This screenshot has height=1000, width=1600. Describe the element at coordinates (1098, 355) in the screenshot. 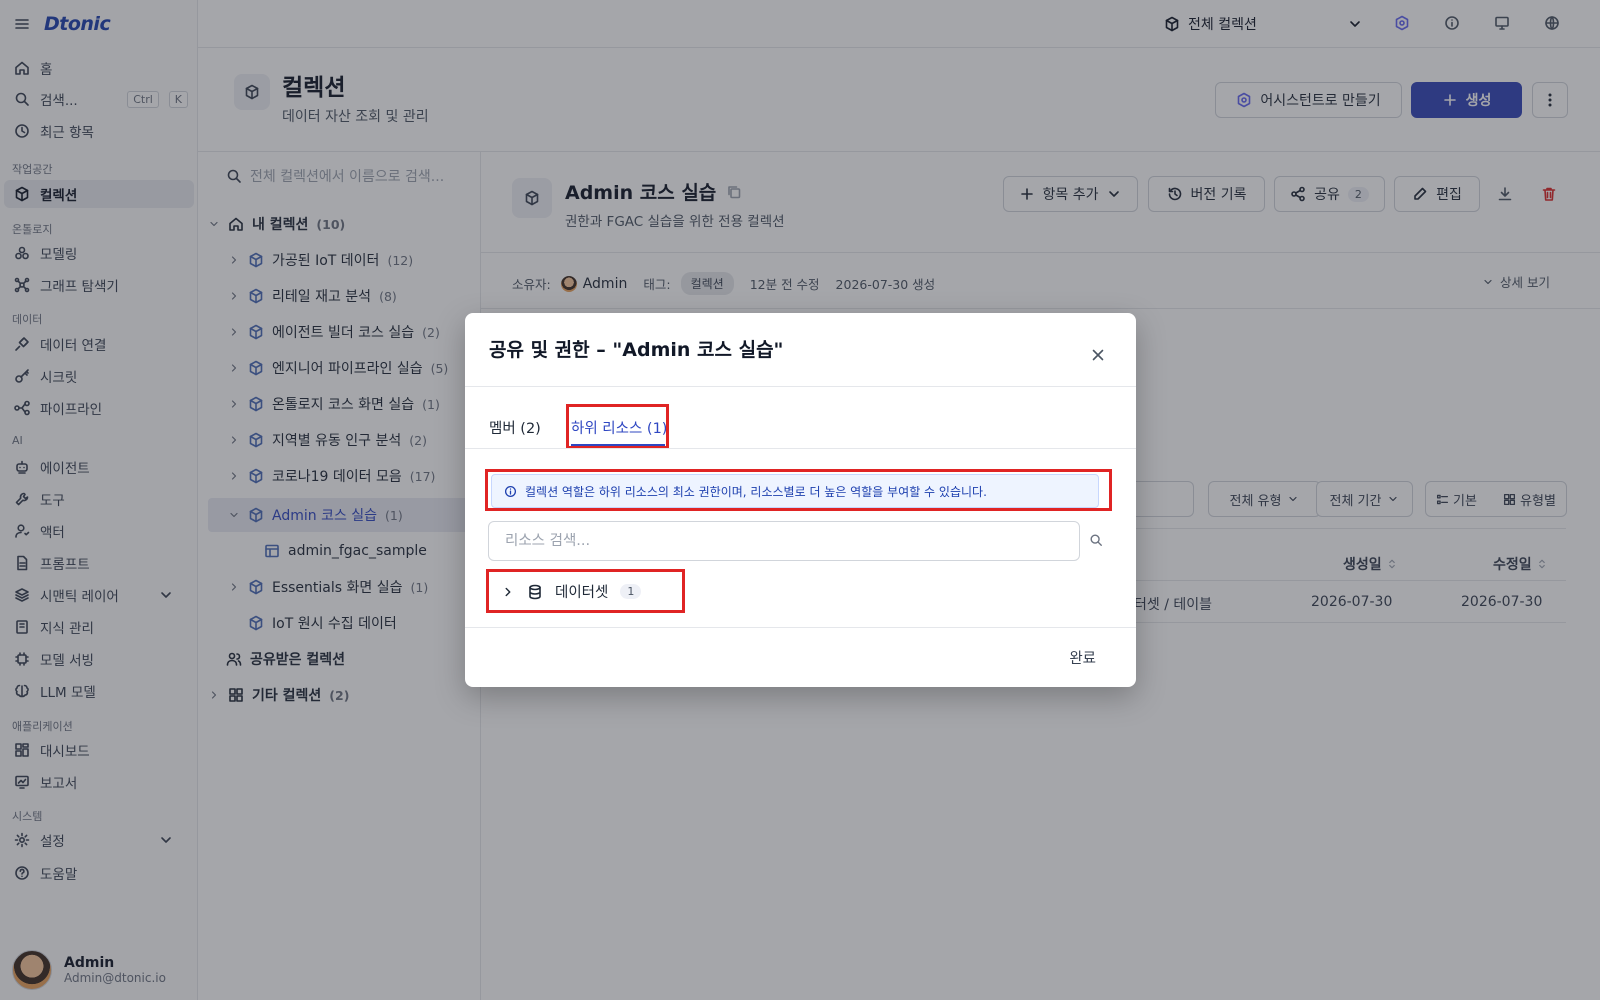

I see `close-icon` at that location.